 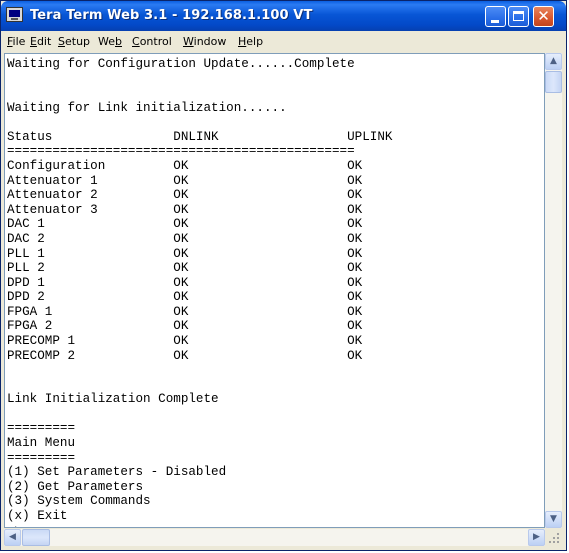 I want to click on arrow-right-icon: ▶, so click(x=536, y=537).